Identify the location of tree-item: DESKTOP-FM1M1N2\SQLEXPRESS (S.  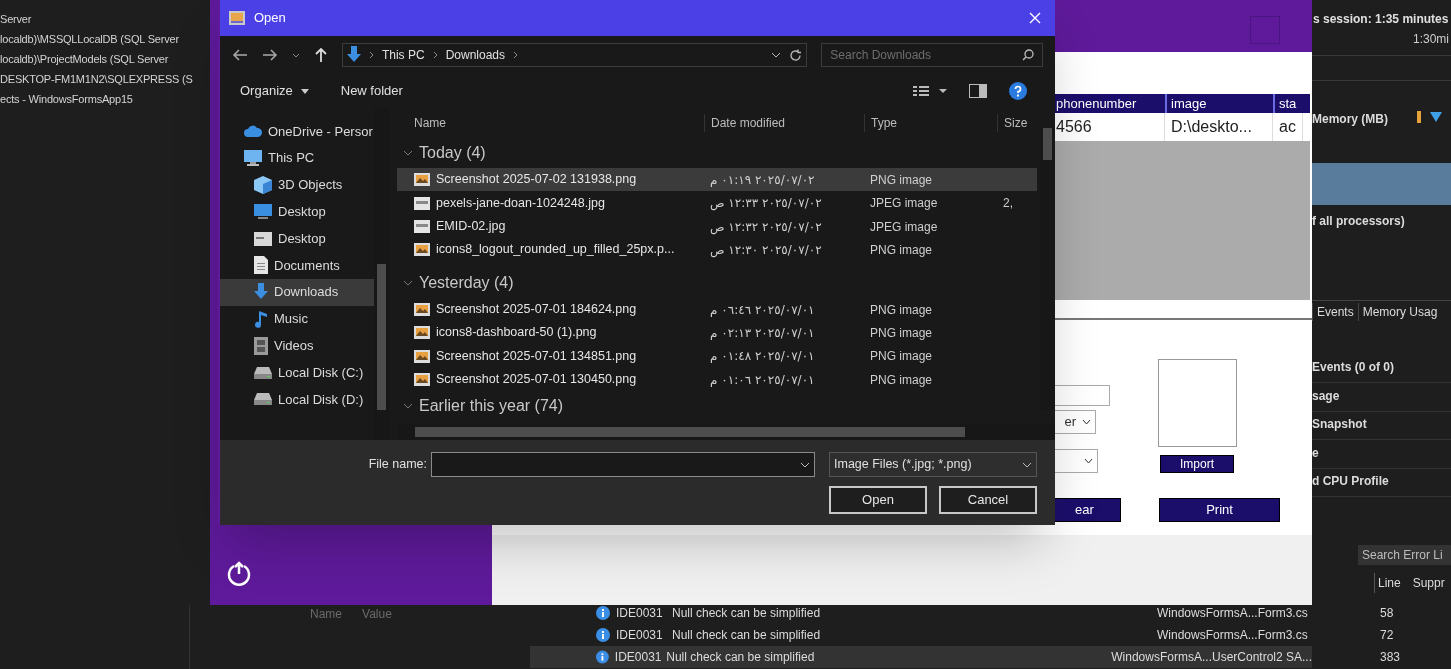
(106, 79).